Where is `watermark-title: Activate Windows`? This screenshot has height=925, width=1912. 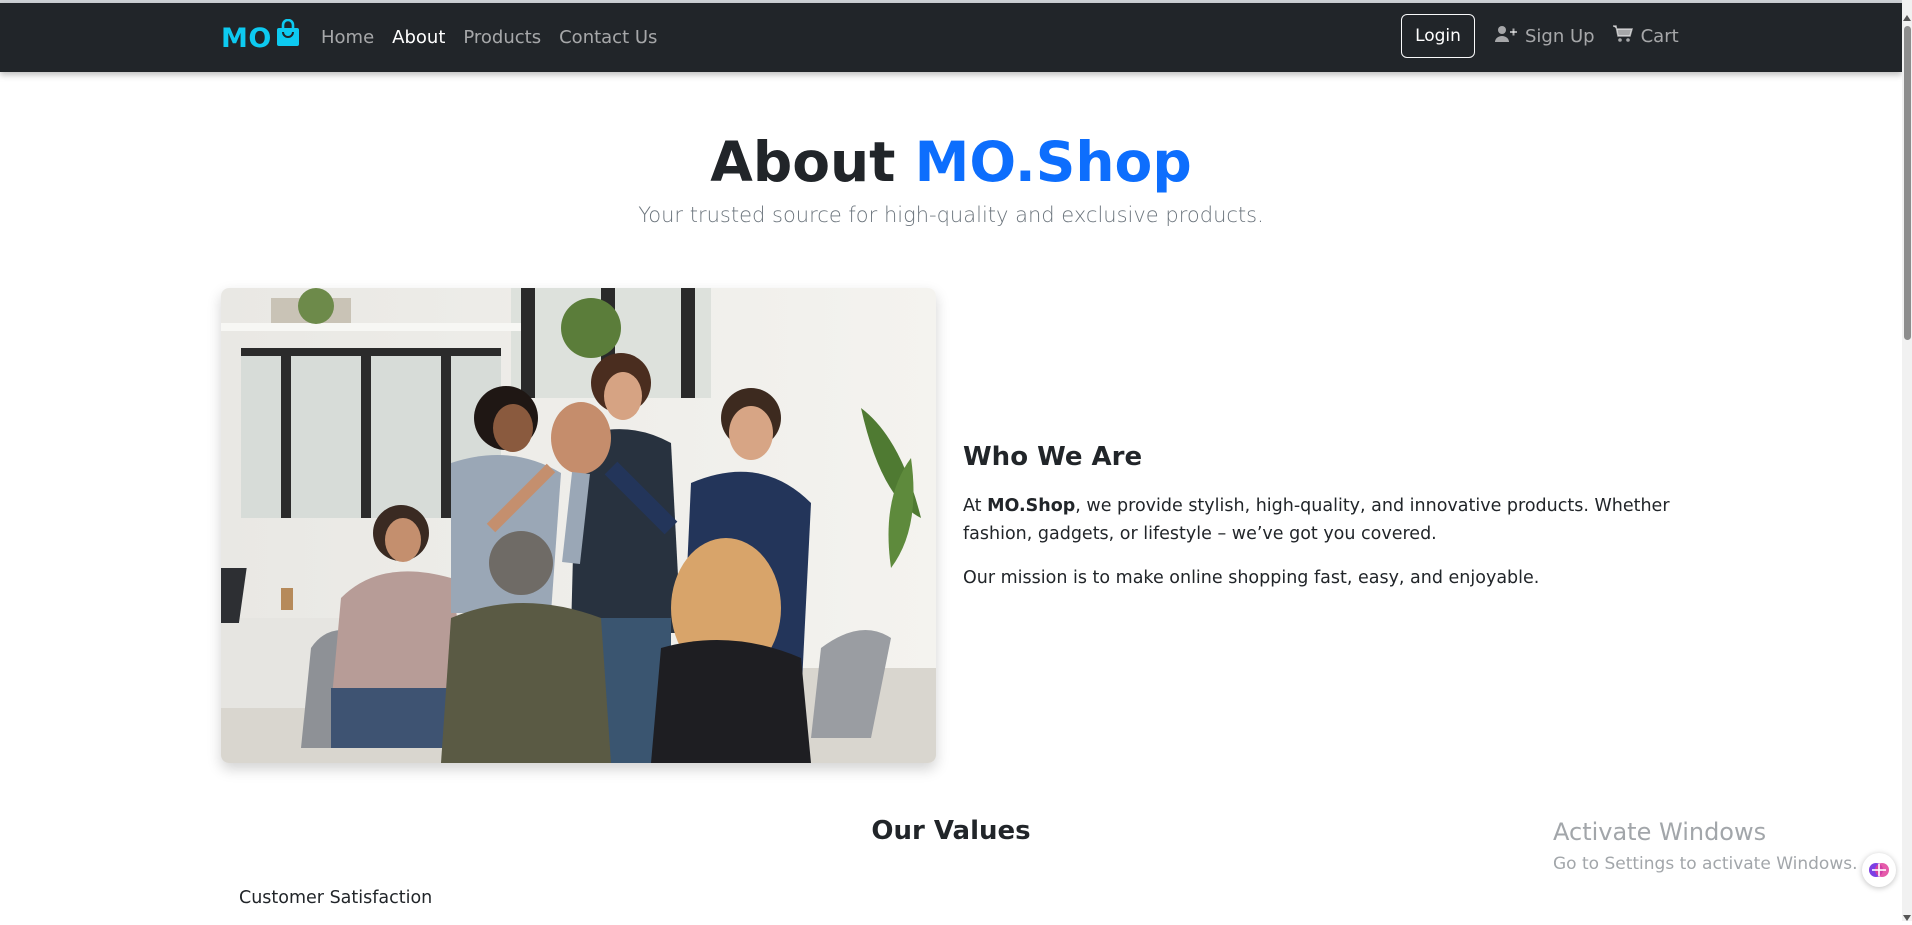 watermark-title: Activate Windows is located at coordinates (1660, 832).